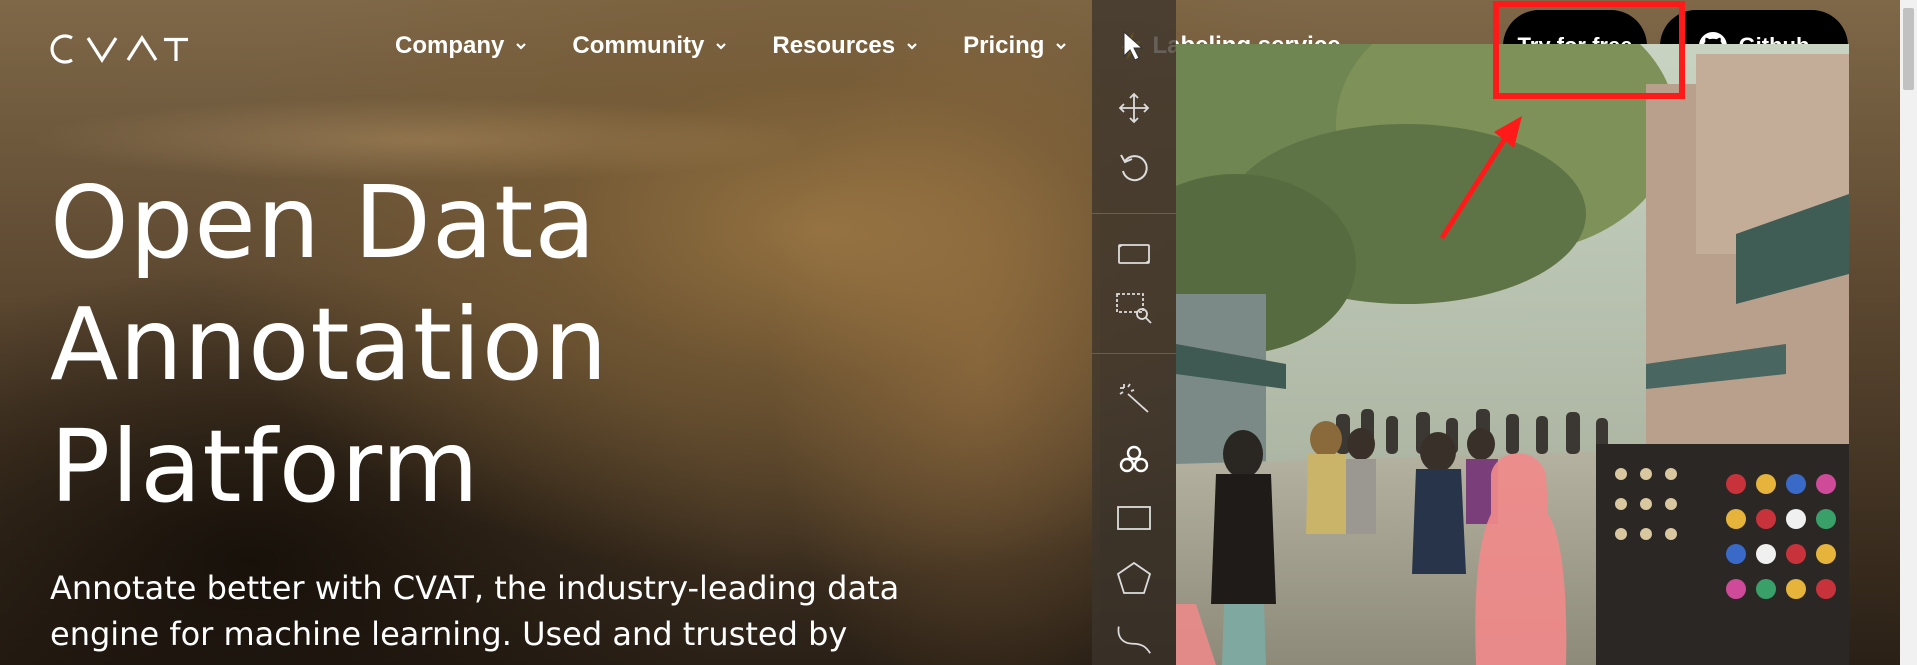 The image size is (1917, 665). I want to click on ai-tools-icon, so click(1134, 460).